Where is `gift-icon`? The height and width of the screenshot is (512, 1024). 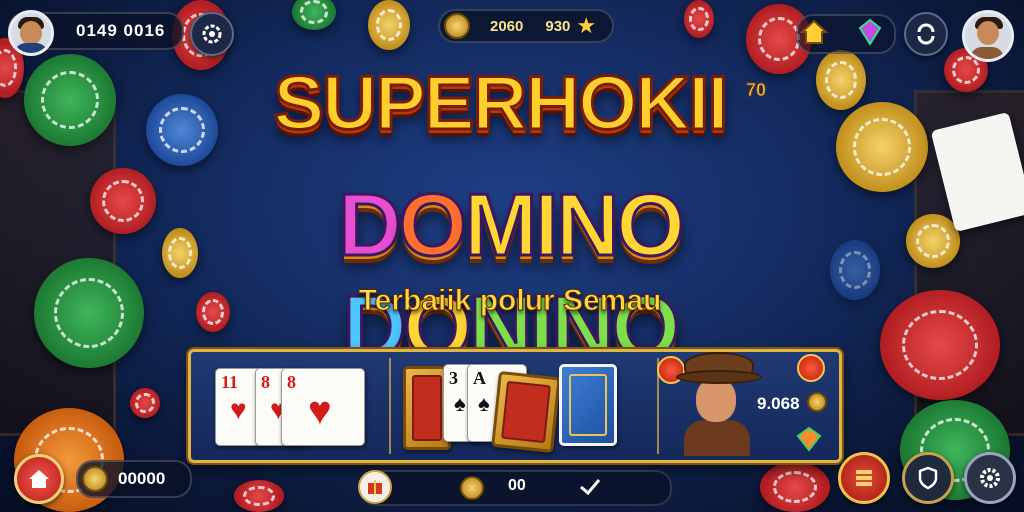
gift-icon is located at coordinates (375, 487).